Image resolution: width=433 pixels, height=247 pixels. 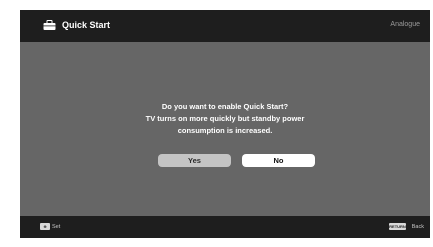 I want to click on message-line: Do you want to enable Quick Start?, so click(x=225, y=106).